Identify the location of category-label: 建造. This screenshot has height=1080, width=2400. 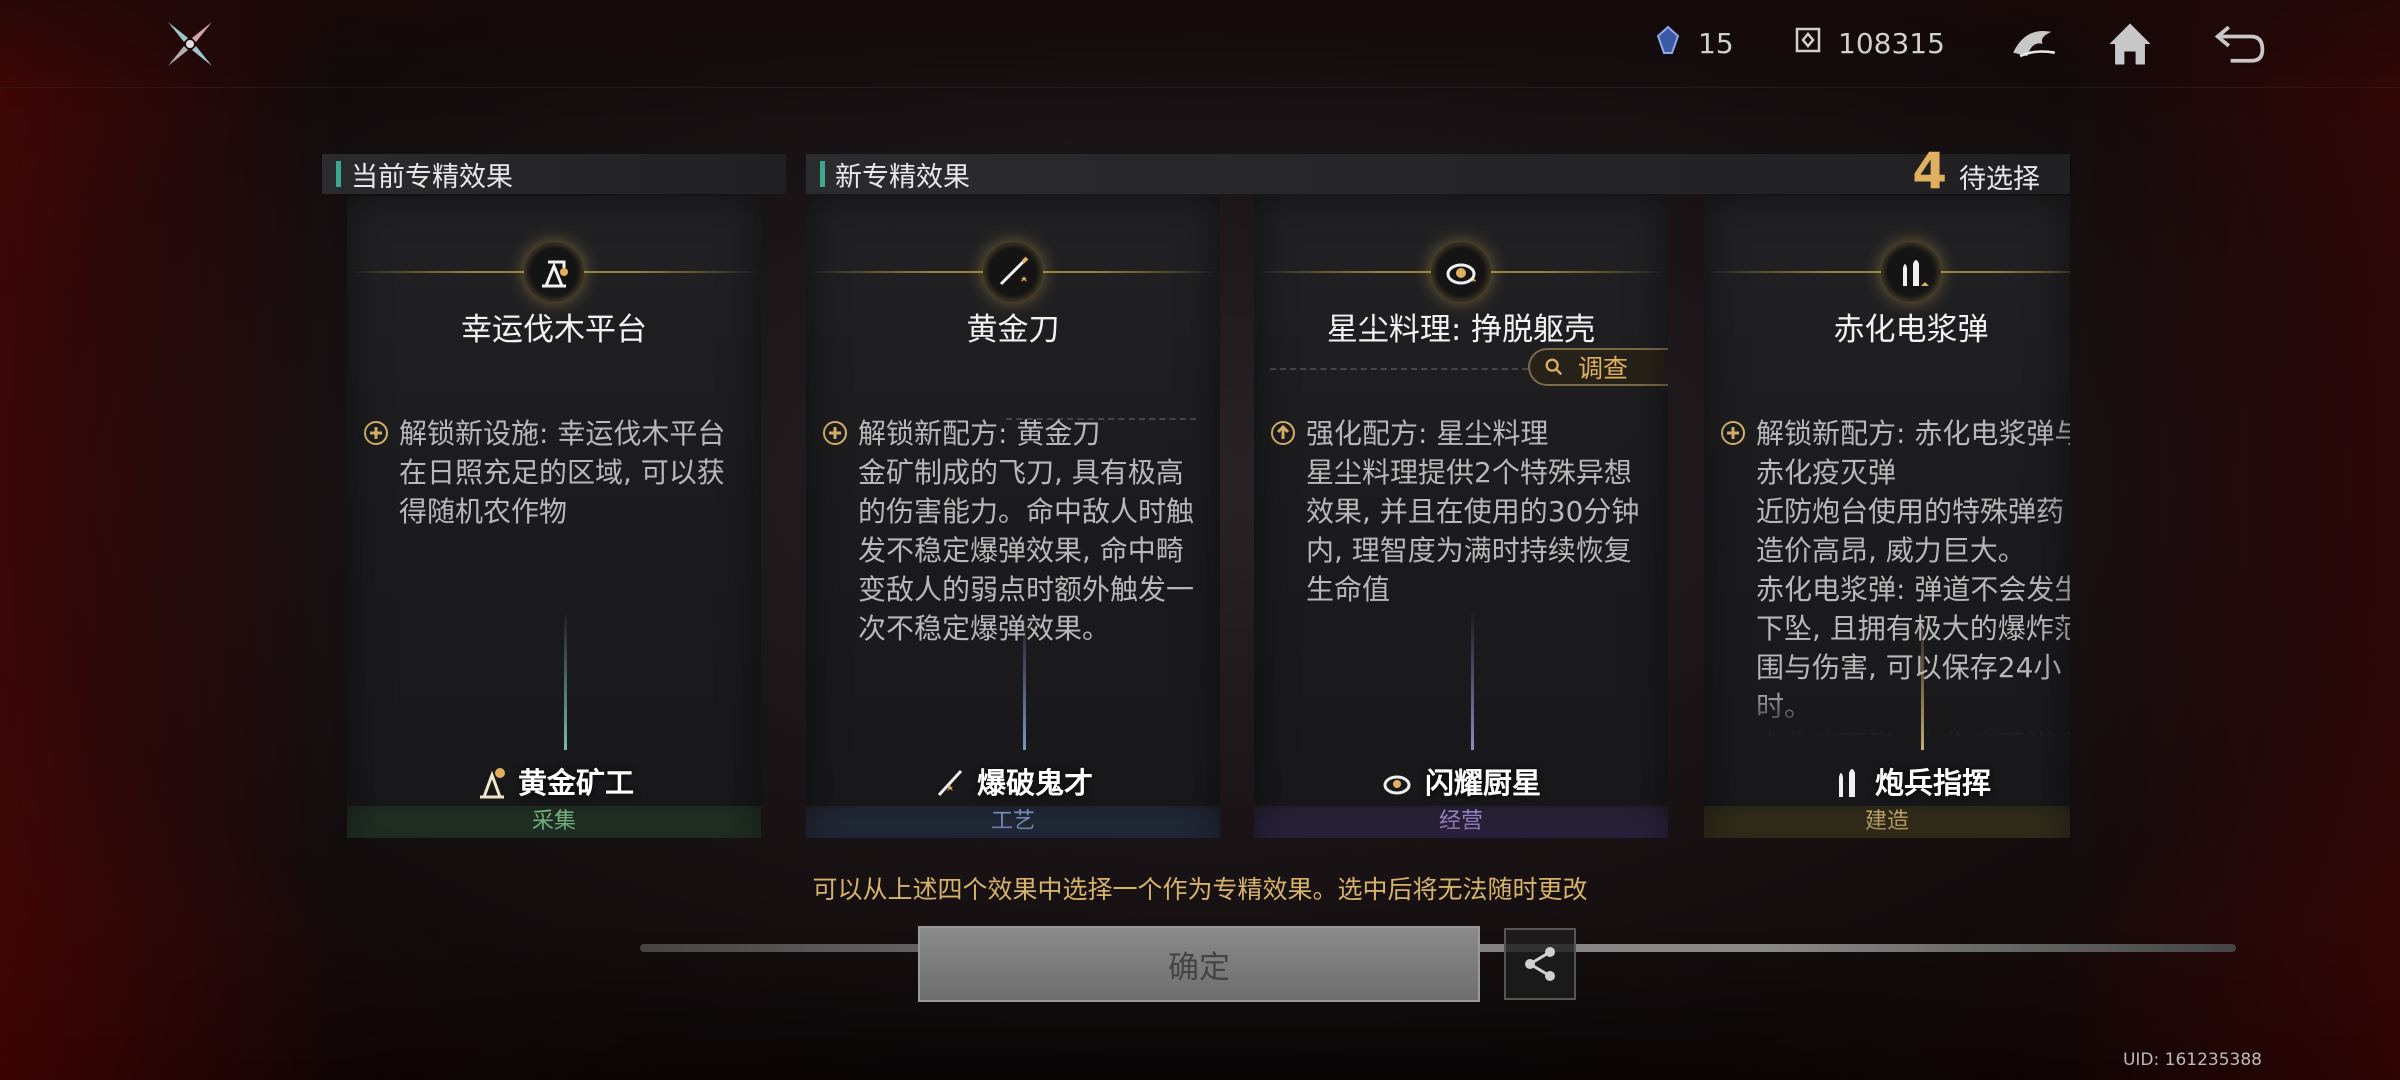
(1887, 822).